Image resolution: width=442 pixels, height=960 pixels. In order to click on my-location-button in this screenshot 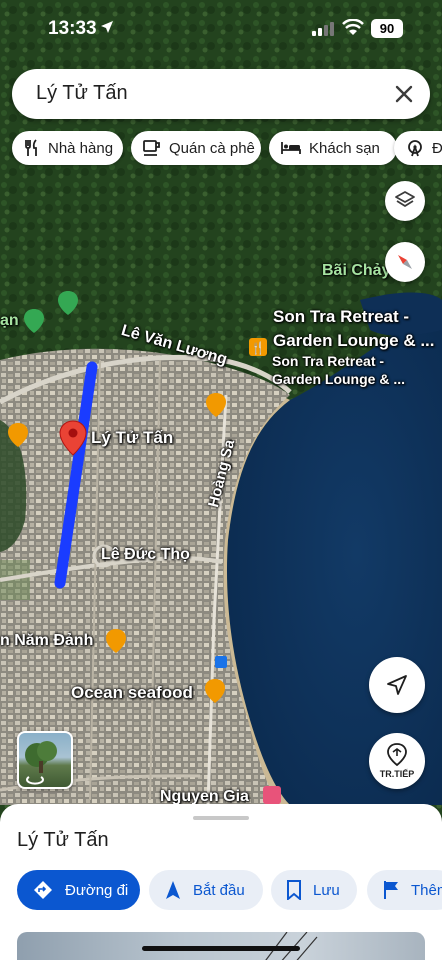, I will do `click(397, 685)`.